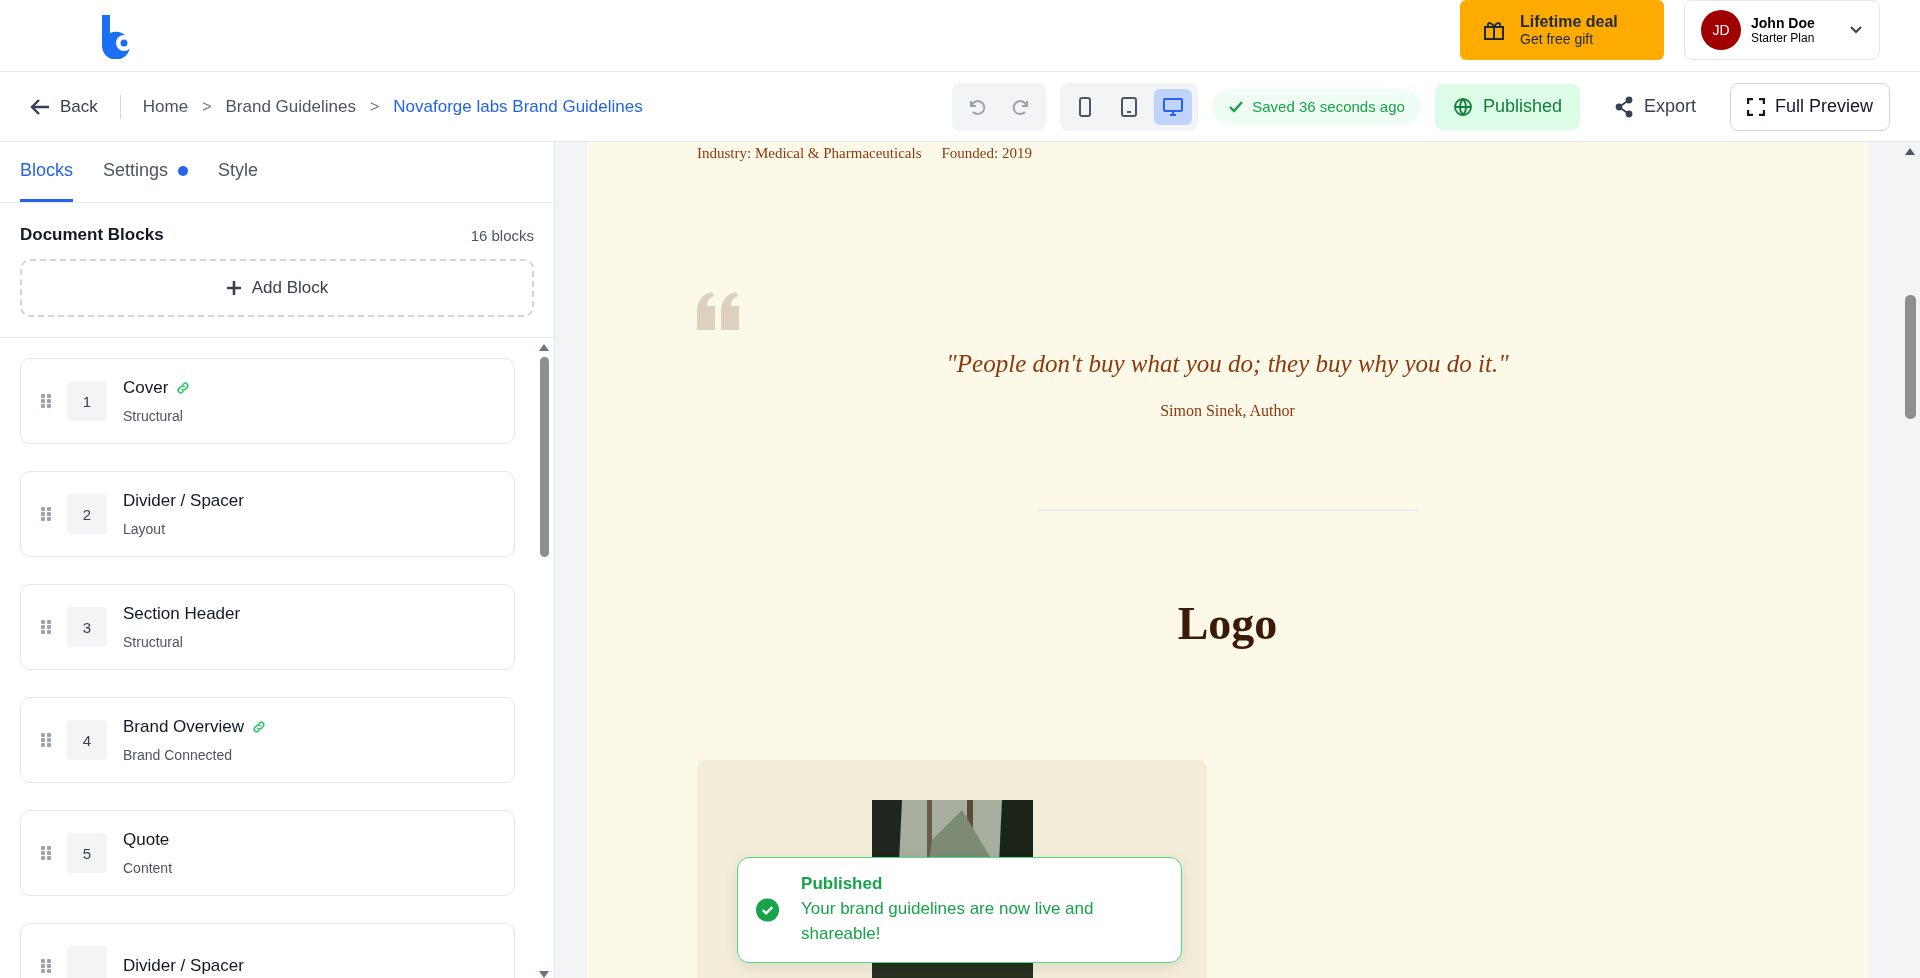 This screenshot has width=1920, height=978. I want to click on quote-mark-icon, so click(718, 311).